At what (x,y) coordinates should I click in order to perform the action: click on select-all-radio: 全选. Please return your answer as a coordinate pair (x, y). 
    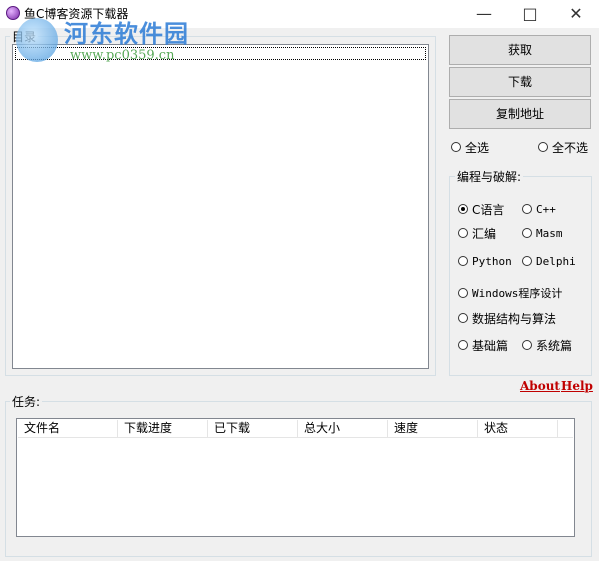
    Looking at the image, I should click on (470, 147).